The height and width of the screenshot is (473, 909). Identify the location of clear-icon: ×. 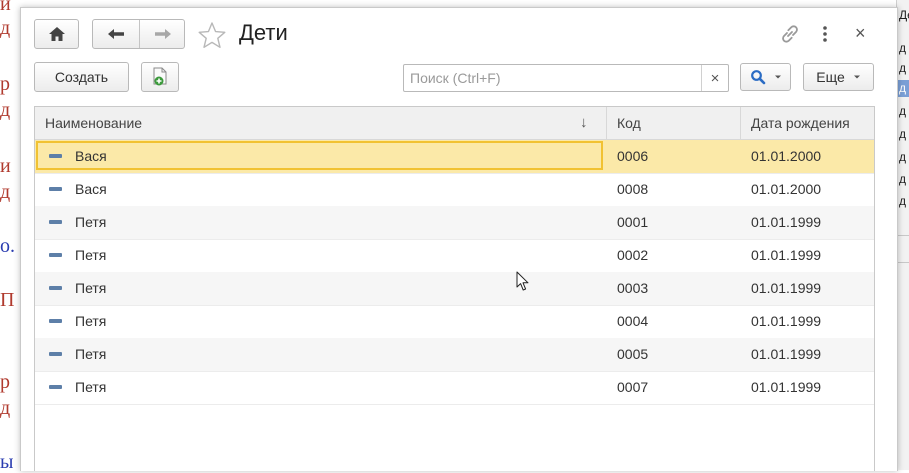
(715, 78).